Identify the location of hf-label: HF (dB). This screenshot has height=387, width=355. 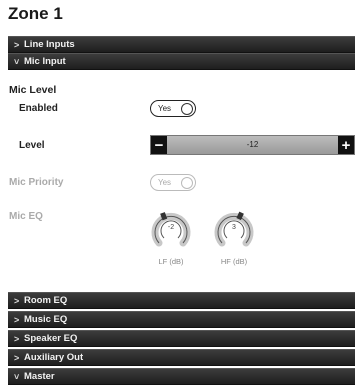
(234, 261).